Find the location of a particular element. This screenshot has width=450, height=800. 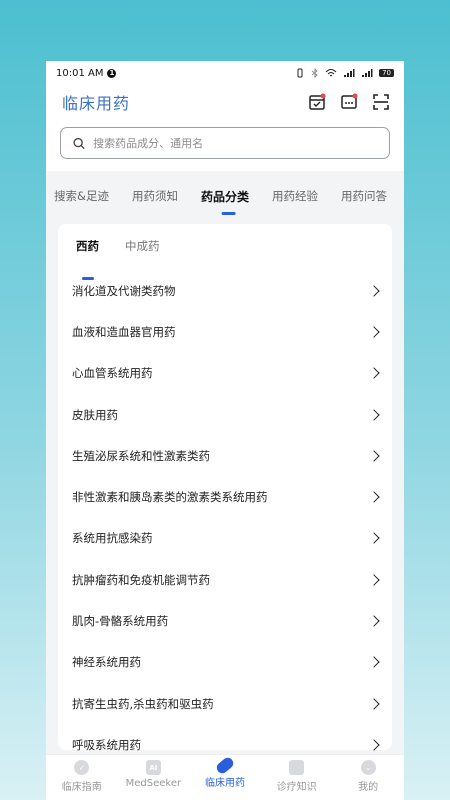

main-tabs: 搜索&足迹 用药须知 药品分类 用药经验 用药问答 is located at coordinates (225, 196).